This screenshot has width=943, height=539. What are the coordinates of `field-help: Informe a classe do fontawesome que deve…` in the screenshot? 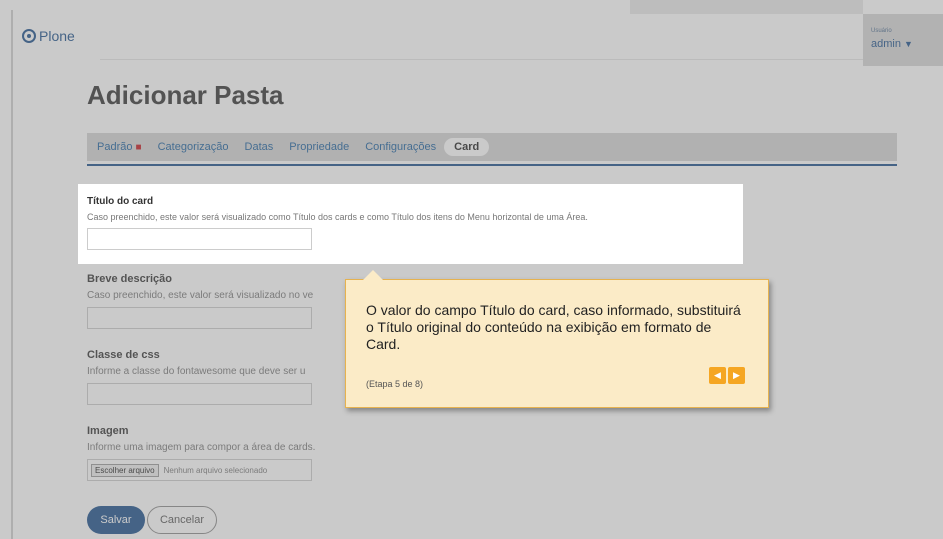 It's located at (196, 371).